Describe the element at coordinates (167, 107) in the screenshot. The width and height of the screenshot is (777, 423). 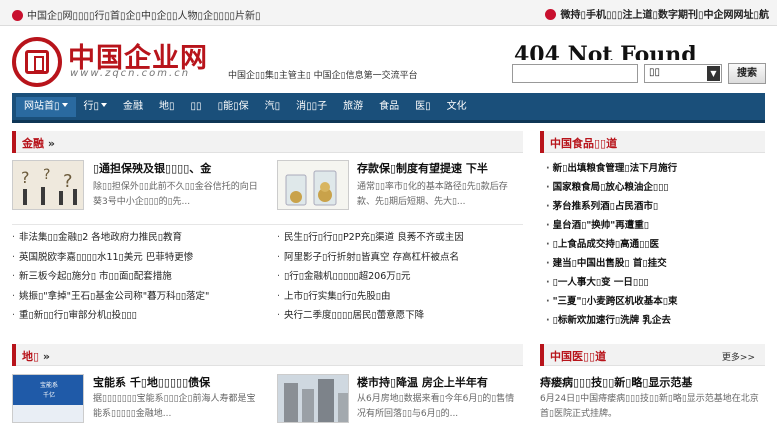
I see `nav-item-land: 地▯` at that location.